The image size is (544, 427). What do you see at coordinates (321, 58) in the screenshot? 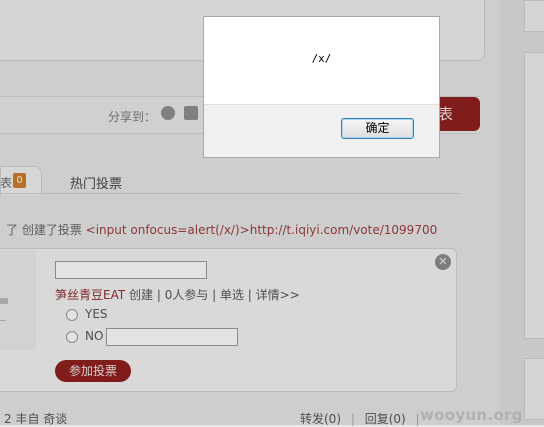
I see `alert-message: /x/` at bounding box center [321, 58].